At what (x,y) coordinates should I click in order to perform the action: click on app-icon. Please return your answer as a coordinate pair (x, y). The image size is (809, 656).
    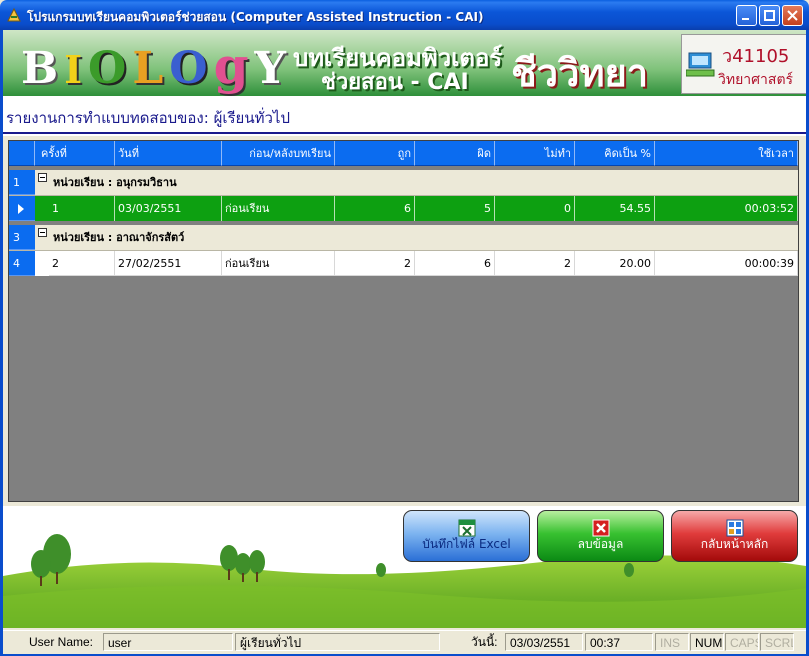
    Looking at the image, I should click on (14, 14).